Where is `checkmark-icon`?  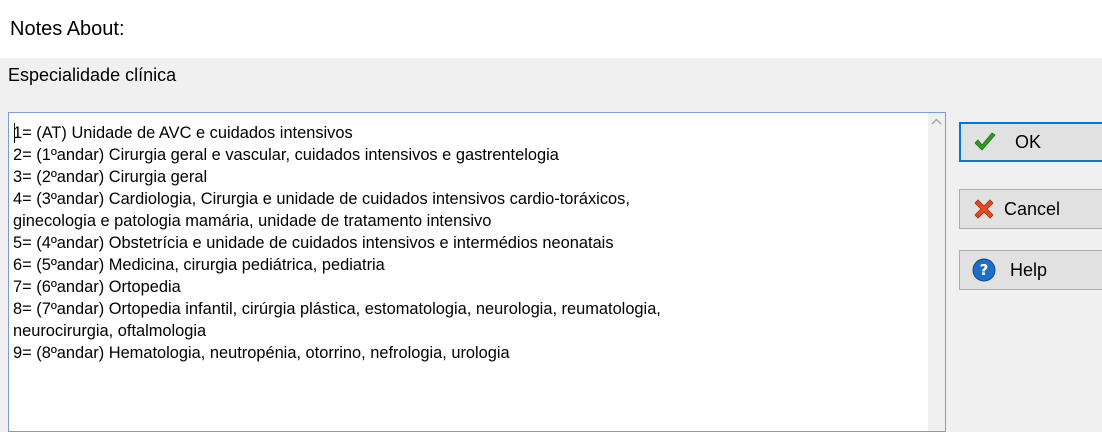
checkmark-icon is located at coordinates (985, 141).